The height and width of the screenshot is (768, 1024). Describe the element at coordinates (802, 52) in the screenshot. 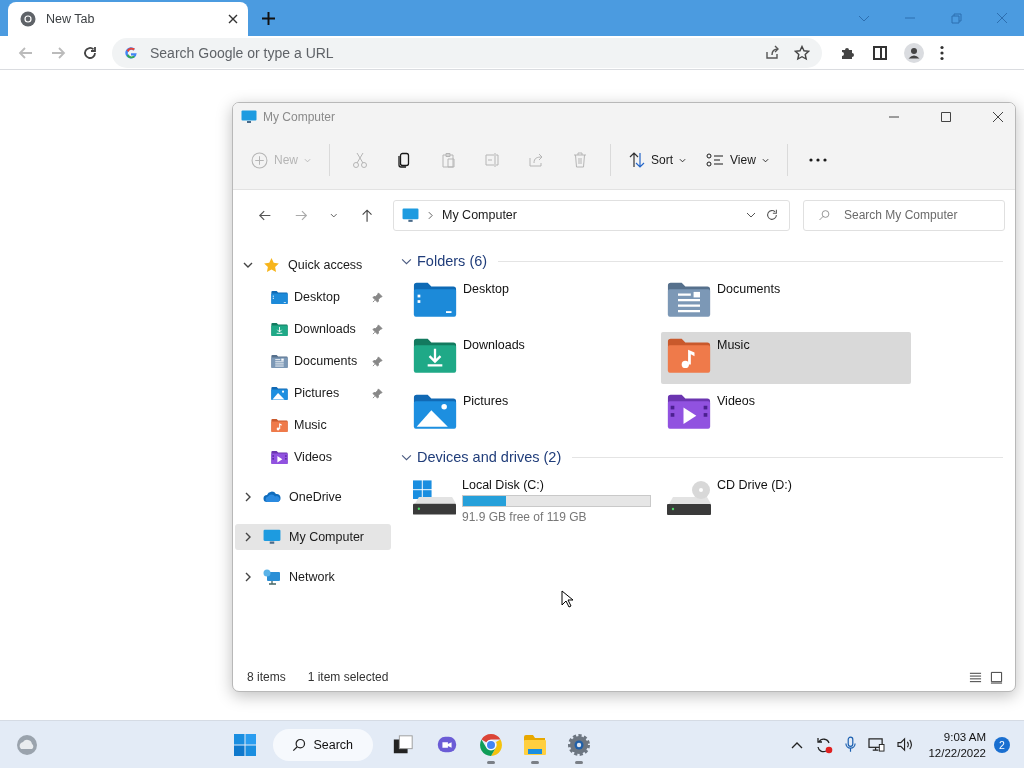

I see `star-icon` at that location.